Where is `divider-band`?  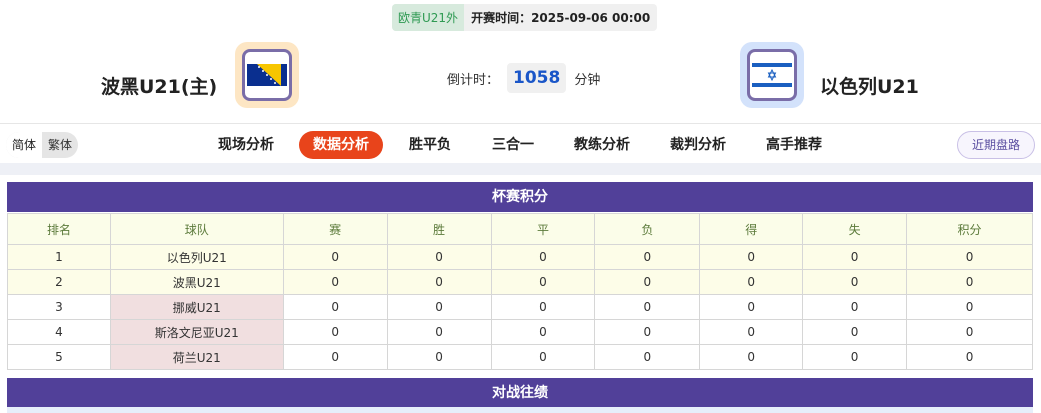
divider-band is located at coordinates (520, 169).